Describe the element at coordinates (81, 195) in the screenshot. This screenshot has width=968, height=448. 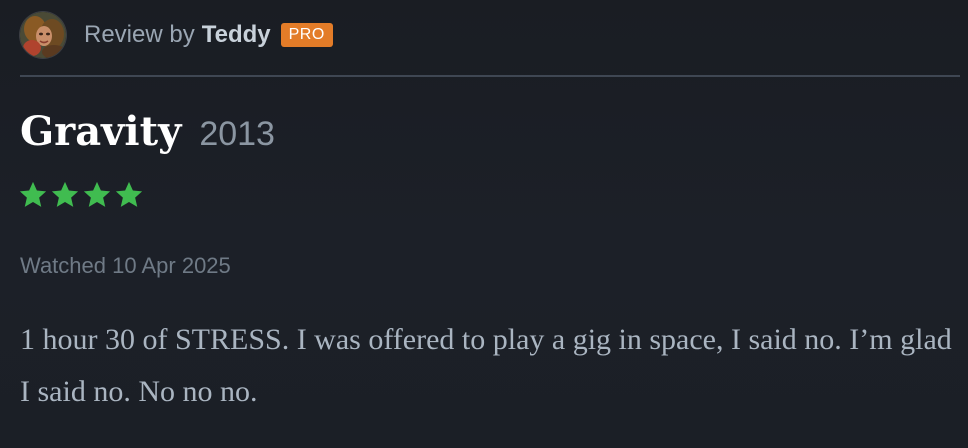
I see `star-rating` at that location.